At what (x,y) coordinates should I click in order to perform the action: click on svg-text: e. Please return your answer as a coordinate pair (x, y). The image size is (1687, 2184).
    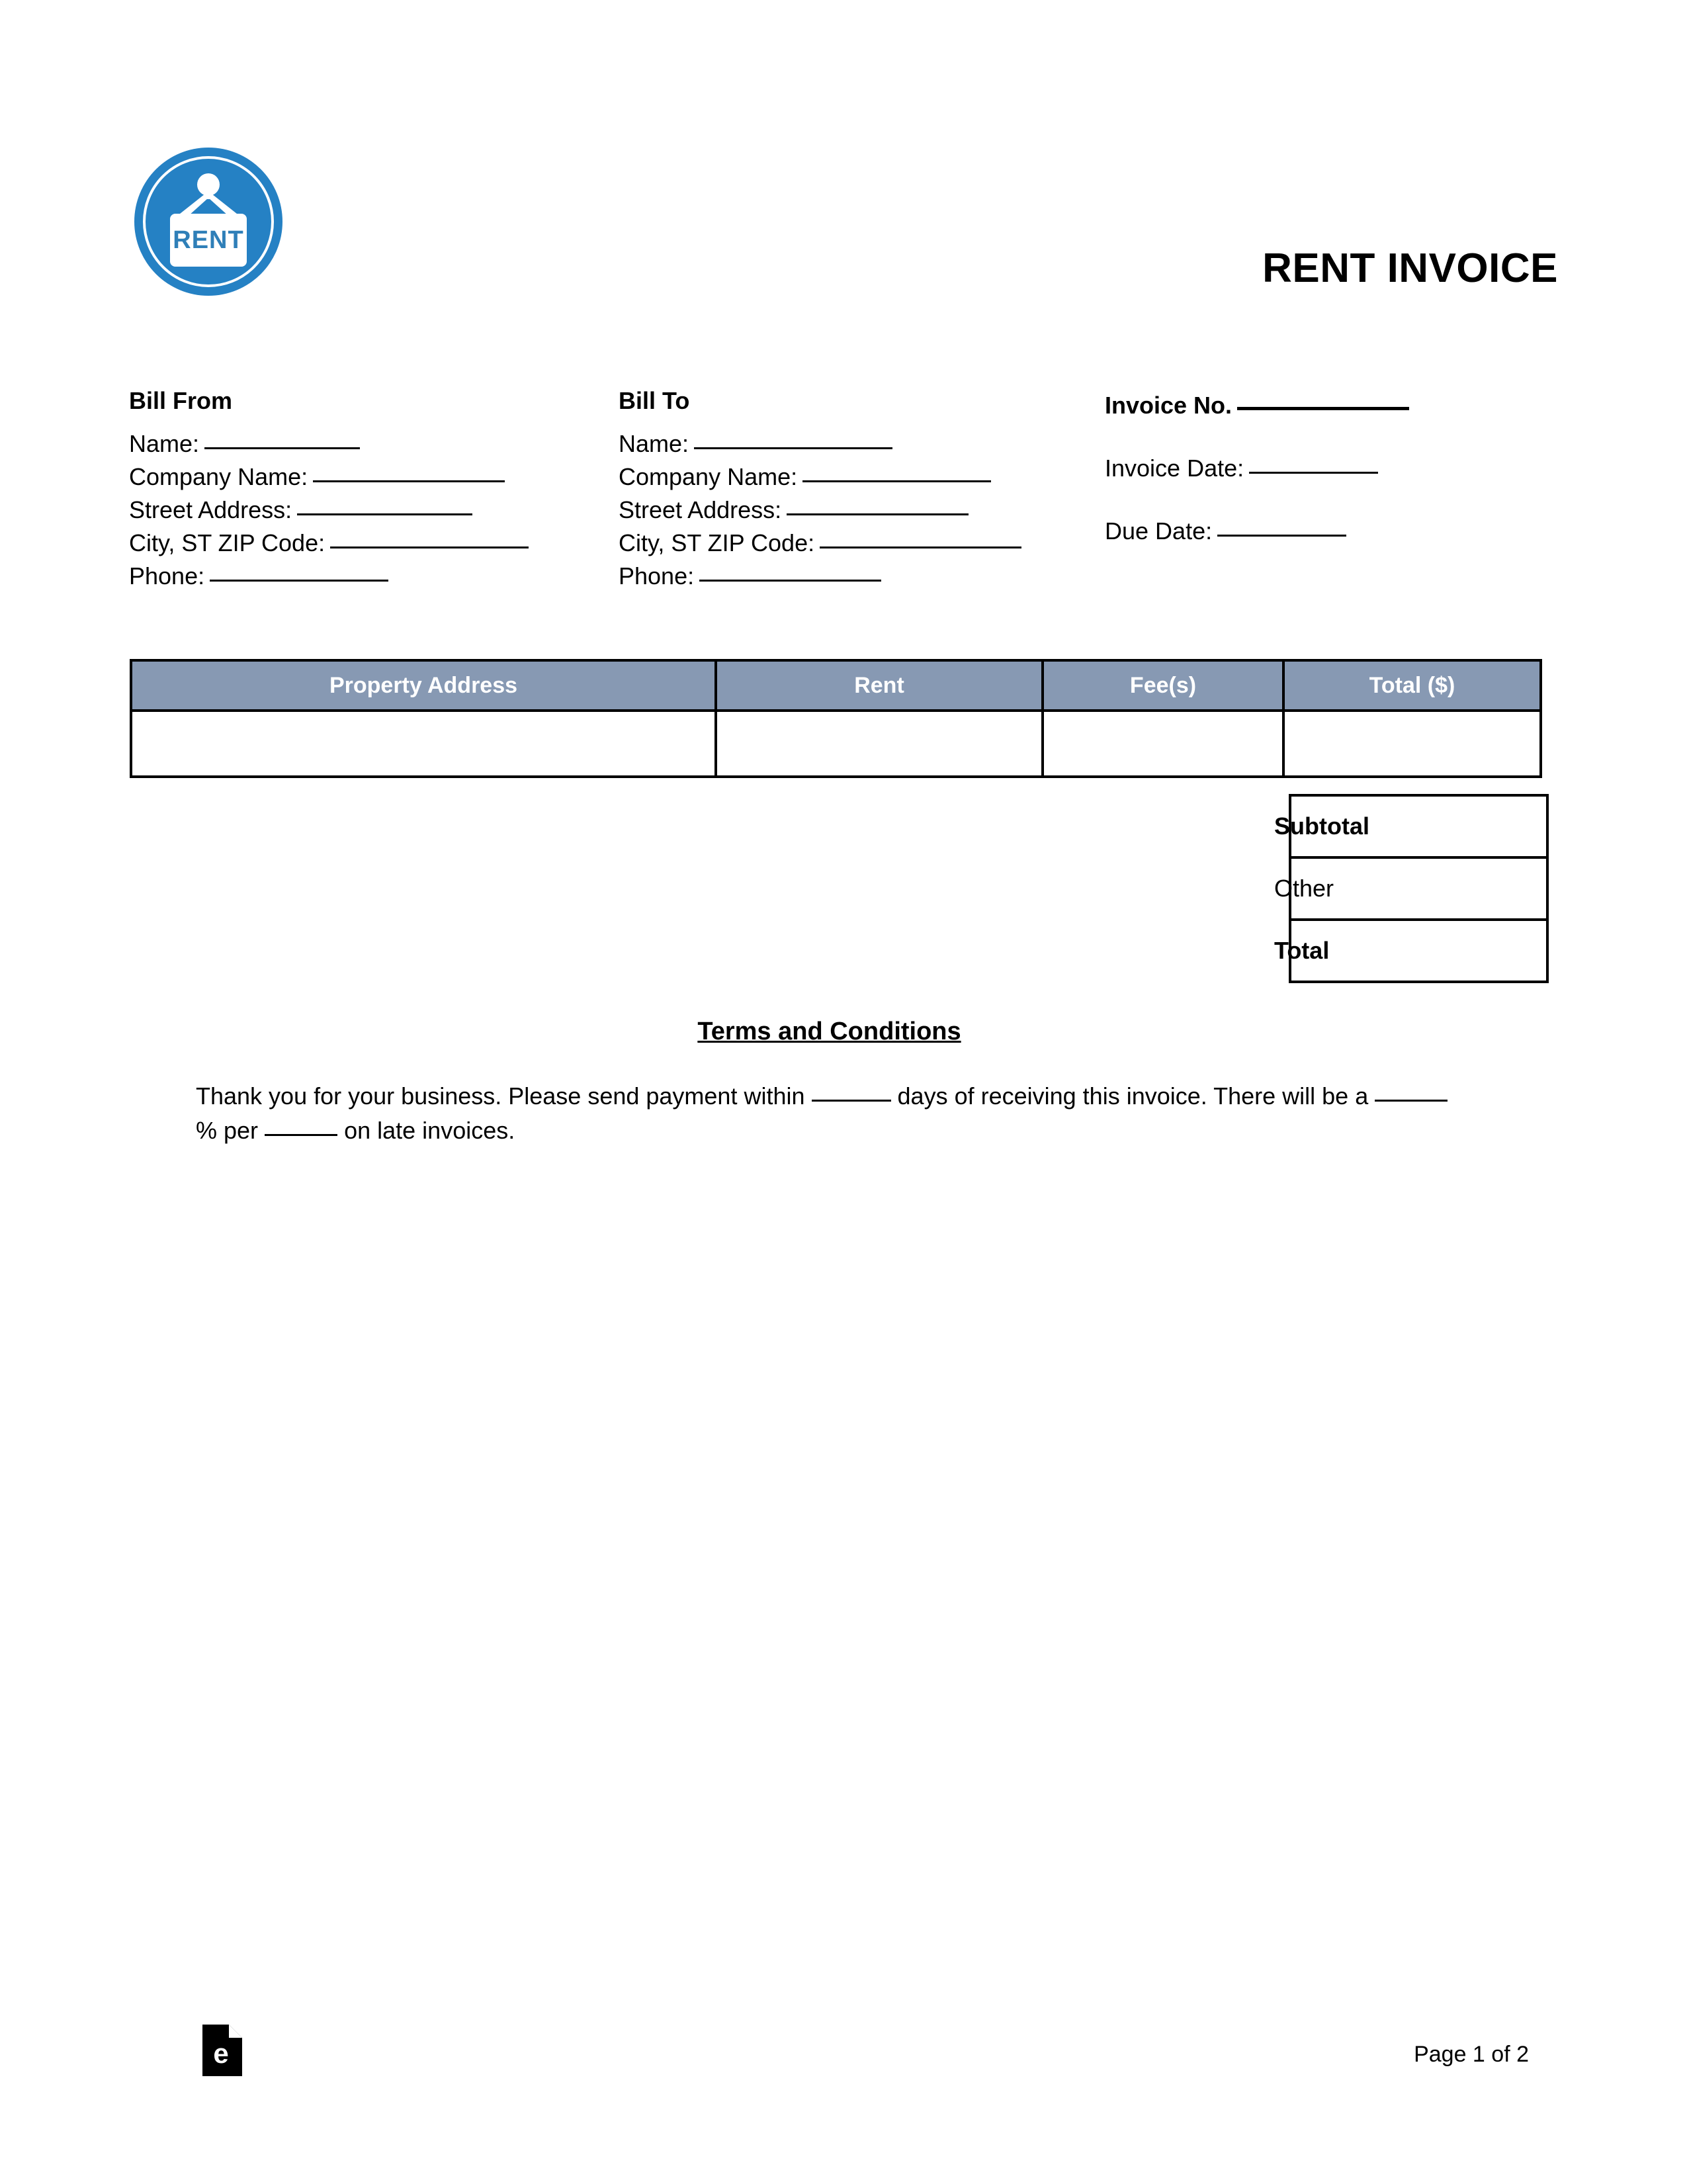
    Looking at the image, I should click on (220, 2053).